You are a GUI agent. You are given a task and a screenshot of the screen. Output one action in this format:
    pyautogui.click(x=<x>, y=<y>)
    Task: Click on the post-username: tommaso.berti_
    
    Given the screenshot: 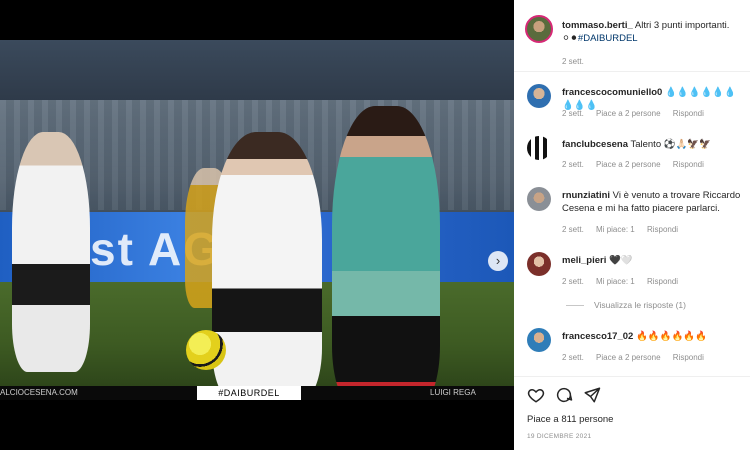 What is the action you would take?
    pyautogui.click(x=597, y=25)
    